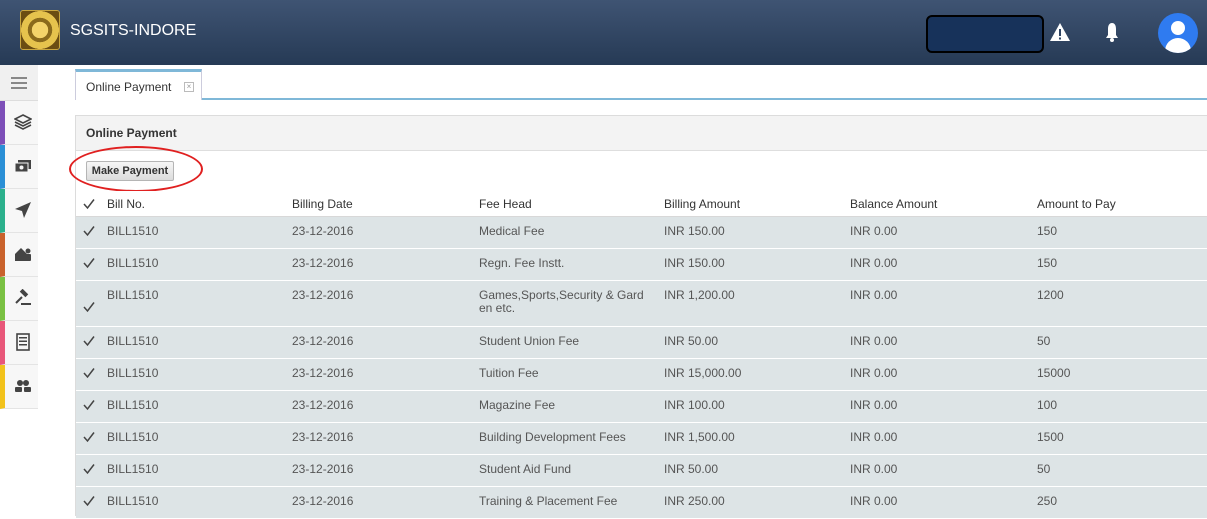 The height and width of the screenshot is (519, 1207). What do you see at coordinates (1047, 501) in the screenshot?
I see `cell-amount-to-pay: 250` at bounding box center [1047, 501].